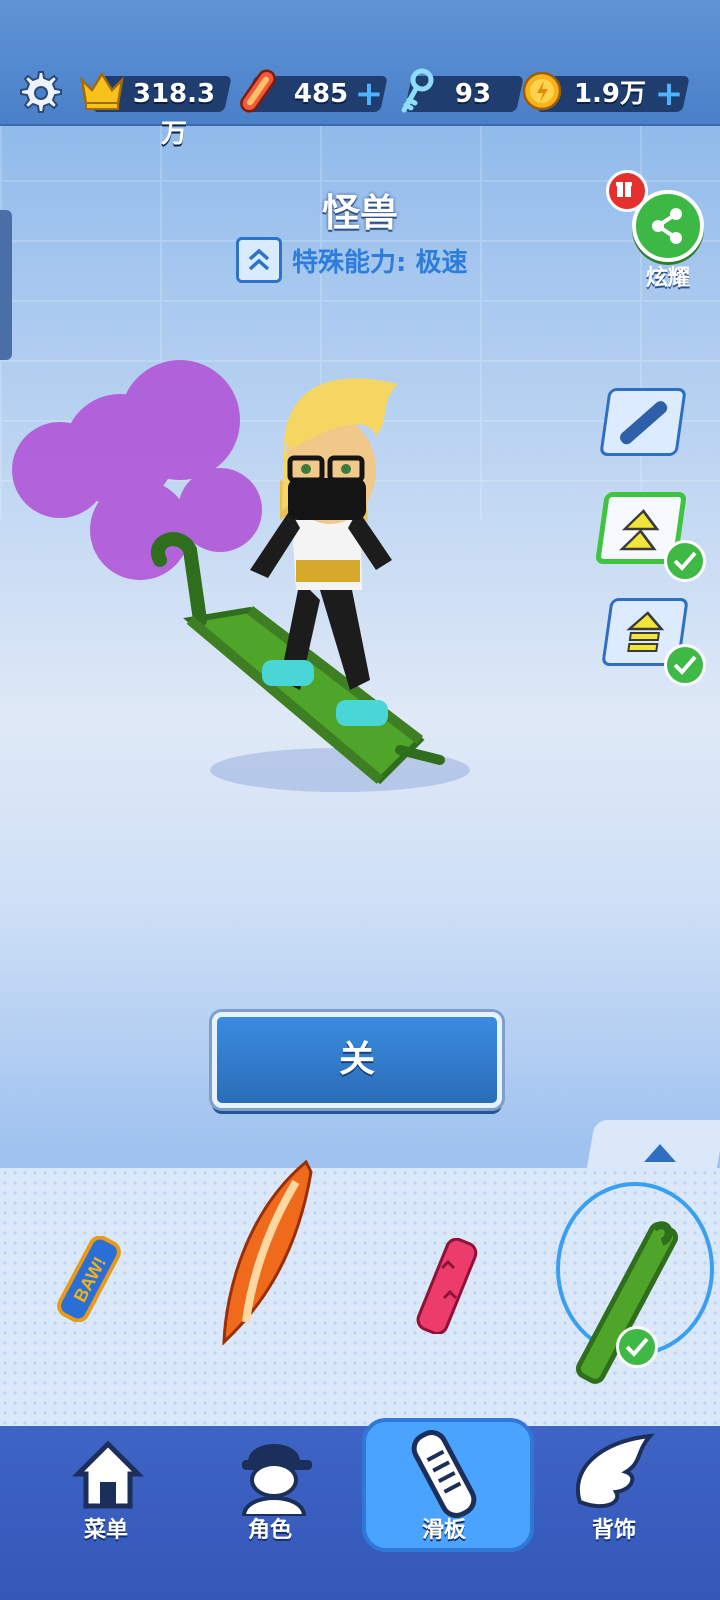 This screenshot has width=720, height=1600. What do you see at coordinates (615, 1471) in the screenshot?
I see `wings-icon` at bounding box center [615, 1471].